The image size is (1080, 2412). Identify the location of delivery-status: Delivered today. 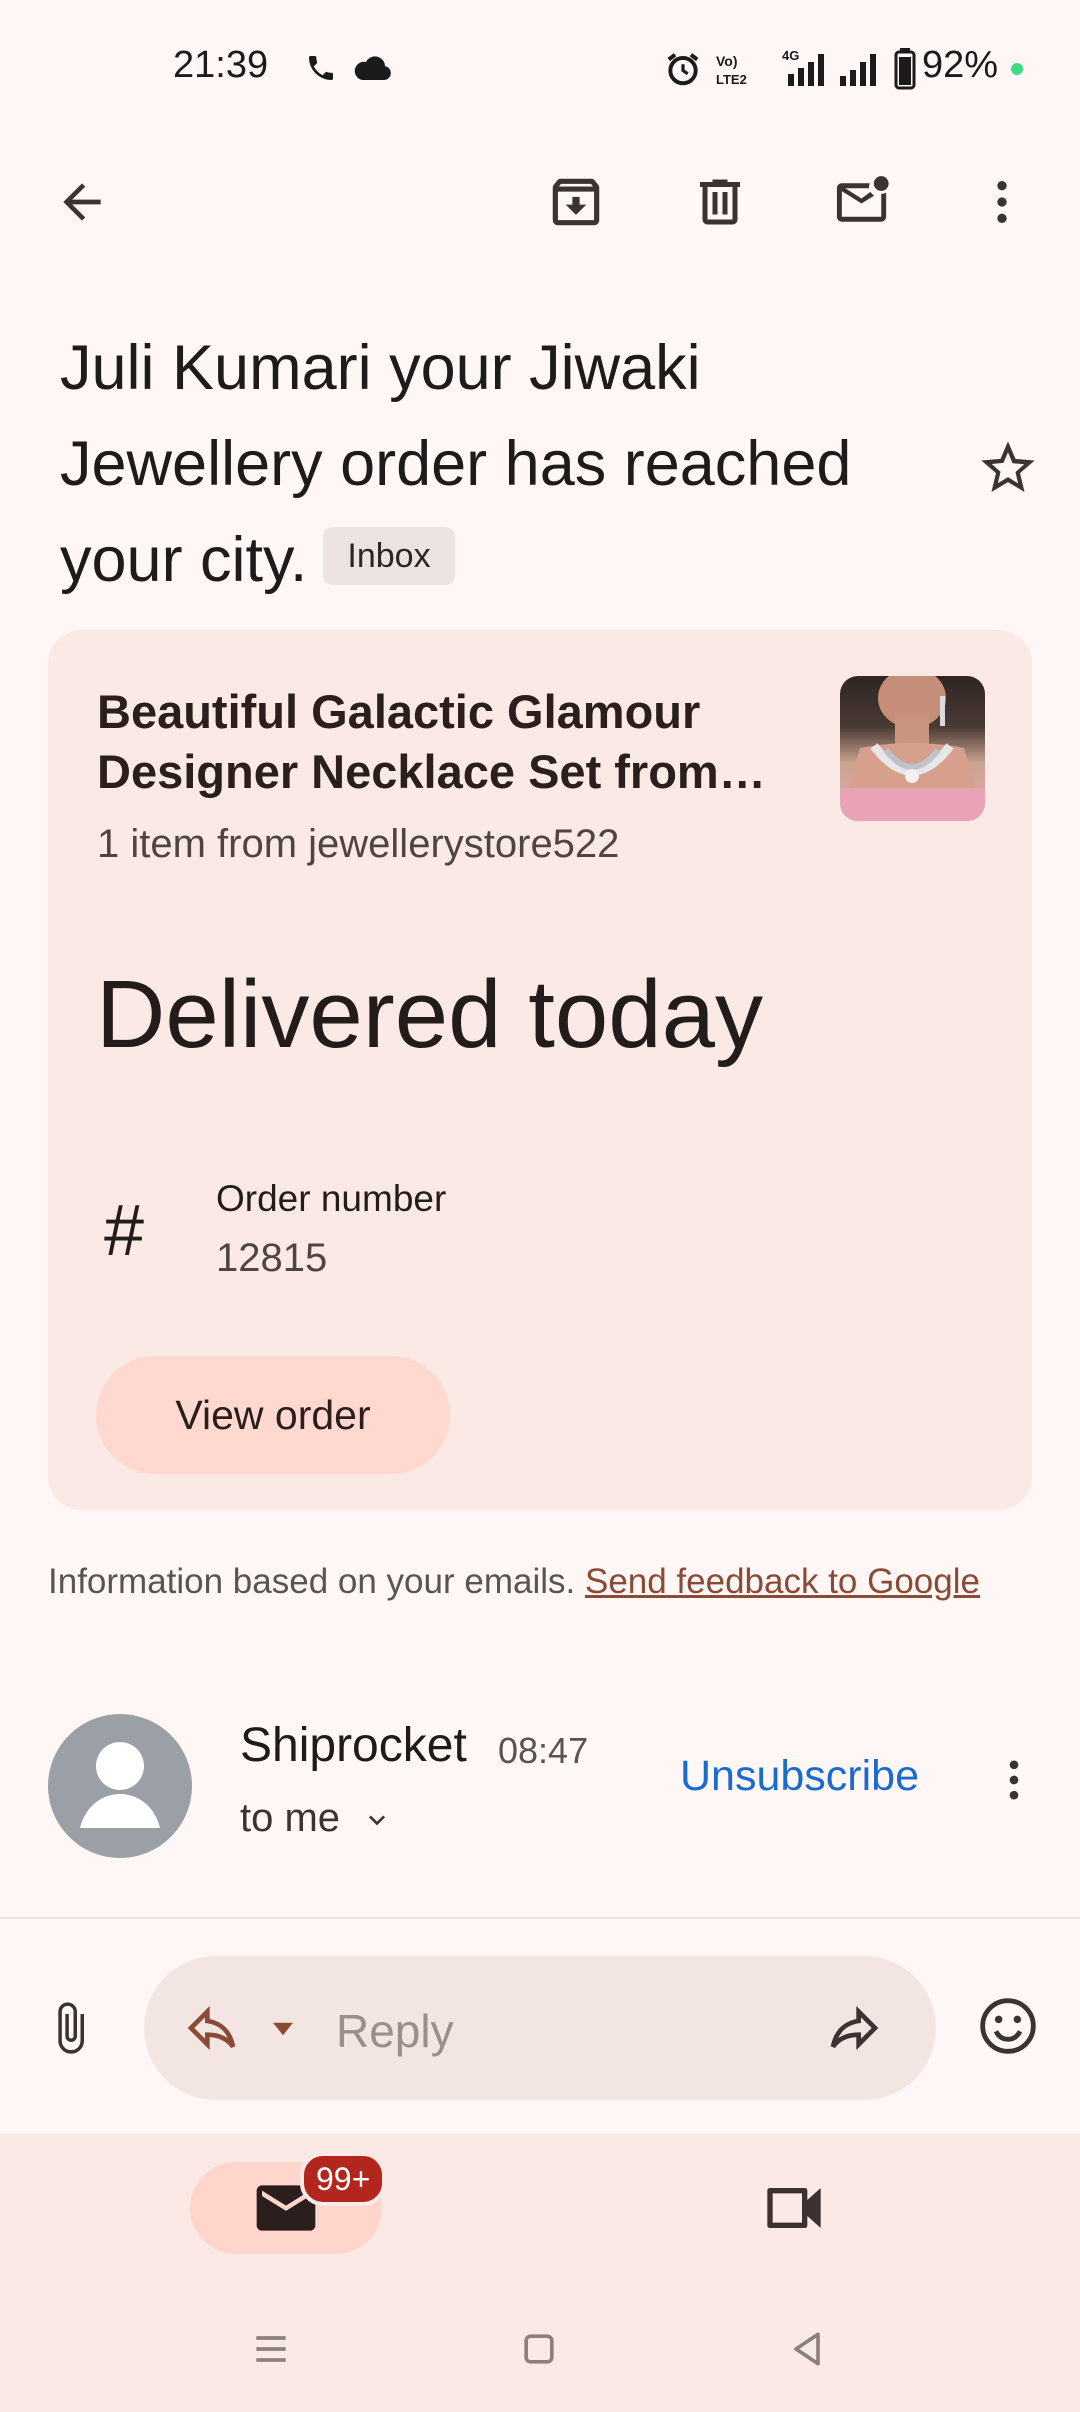
(430, 1014).